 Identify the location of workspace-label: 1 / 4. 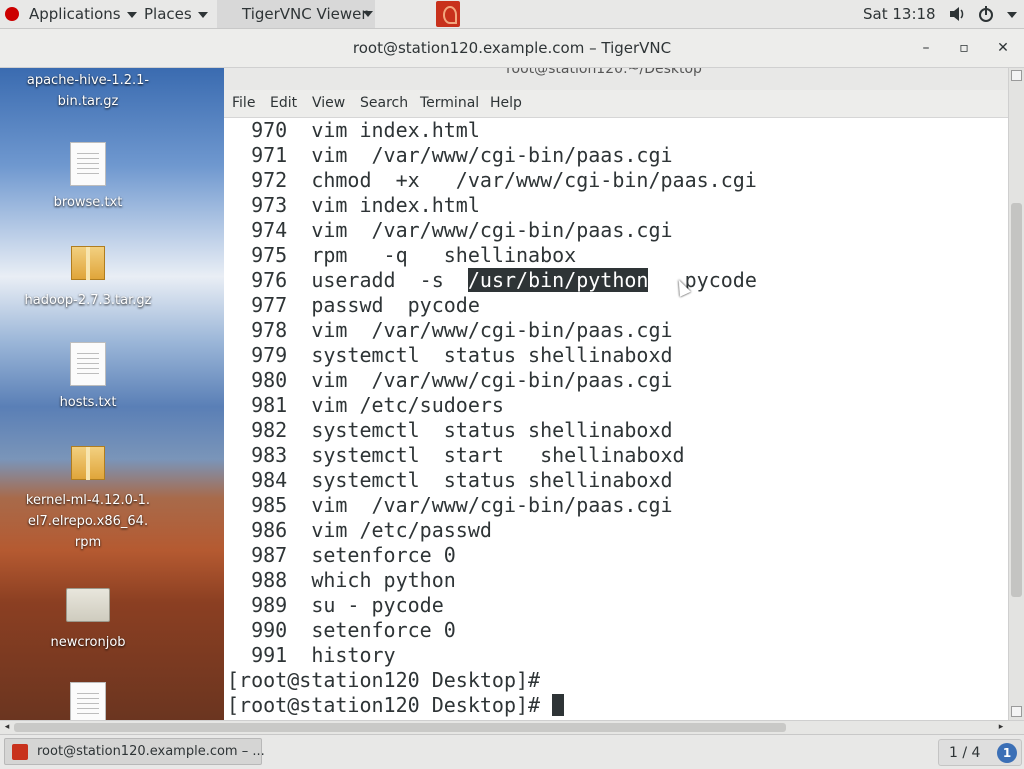
(965, 753).